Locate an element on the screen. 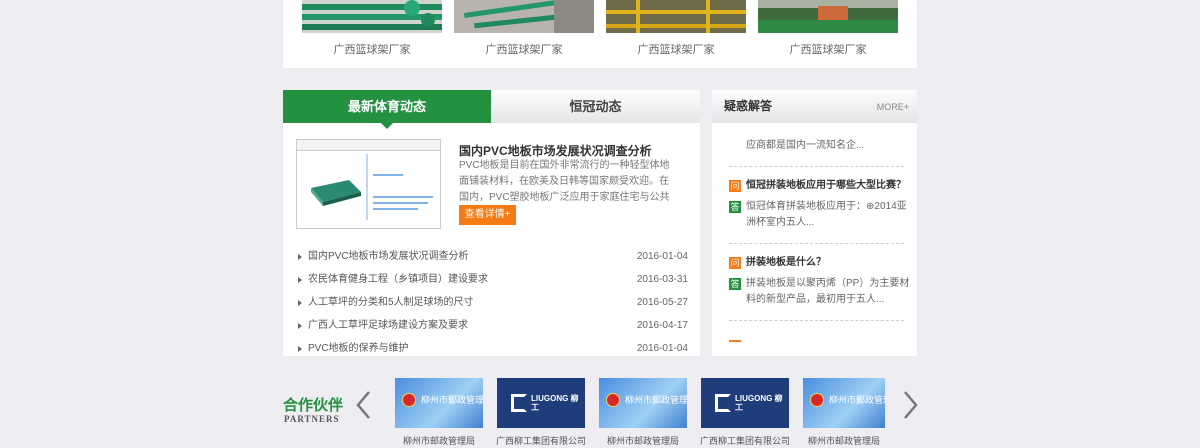 This screenshot has width=1200, height=448. list-item: 国内PVC地板市场发展状况调查分析 2016-01-04 is located at coordinates (492, 256).